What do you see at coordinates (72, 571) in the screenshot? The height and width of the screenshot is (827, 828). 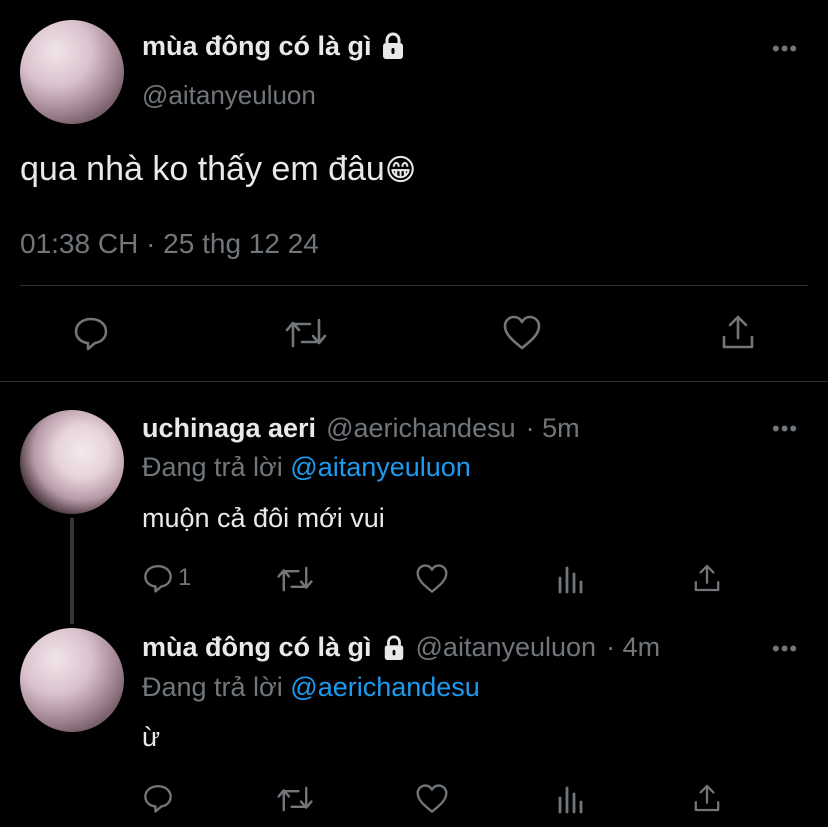 I see `thread-line` at bounding box center [72, 571].